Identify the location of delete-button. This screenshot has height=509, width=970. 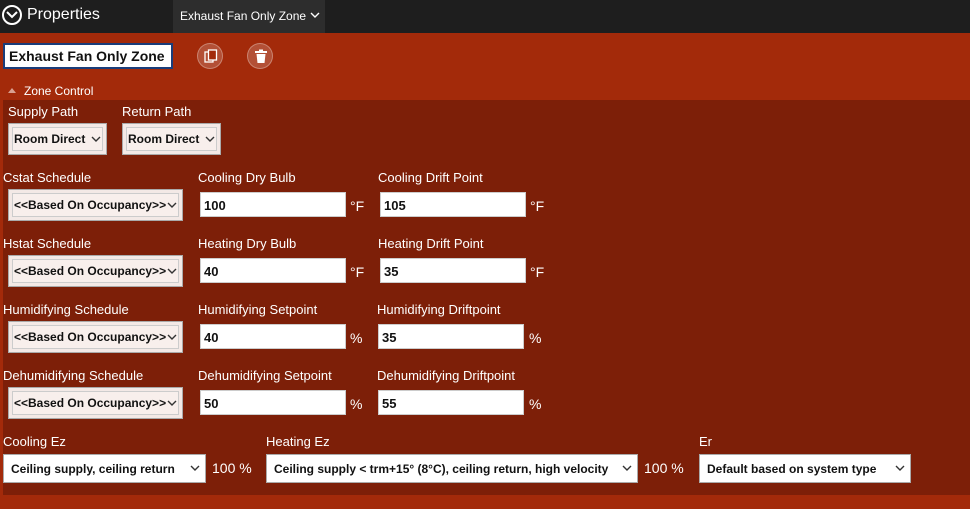
(260, 56).